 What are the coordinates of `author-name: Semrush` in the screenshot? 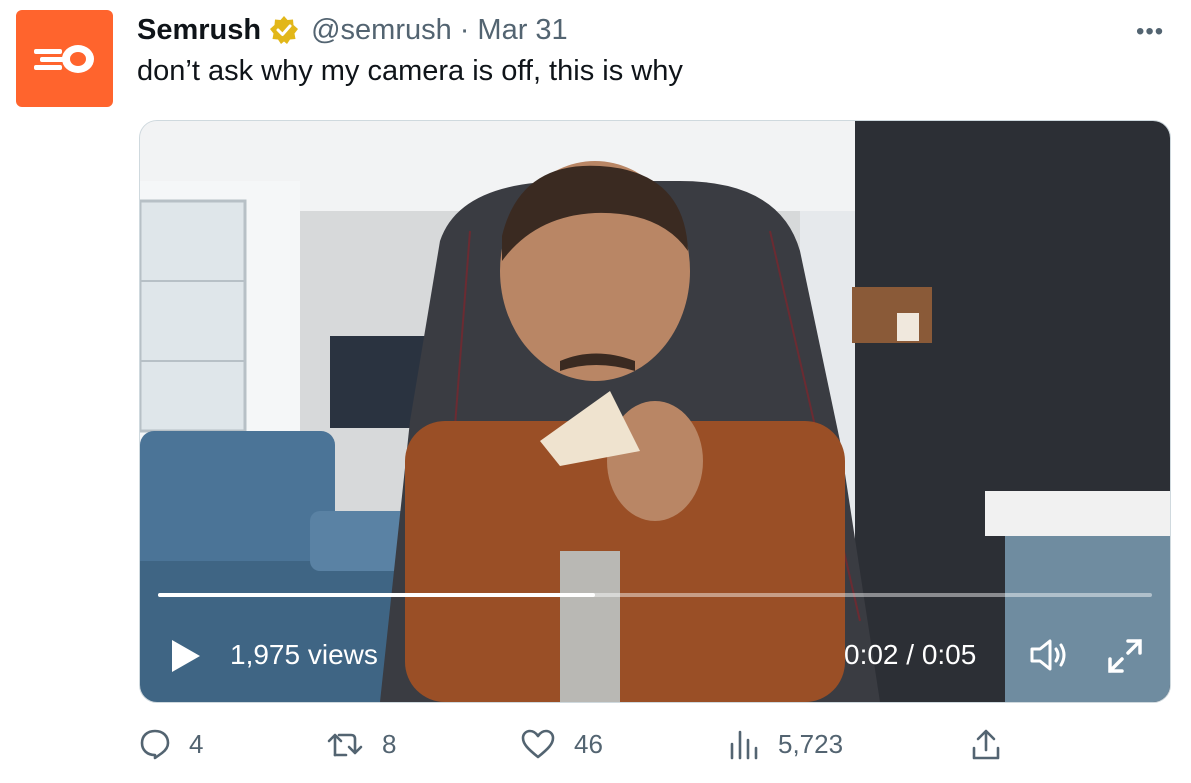 It's located at (199, 30).